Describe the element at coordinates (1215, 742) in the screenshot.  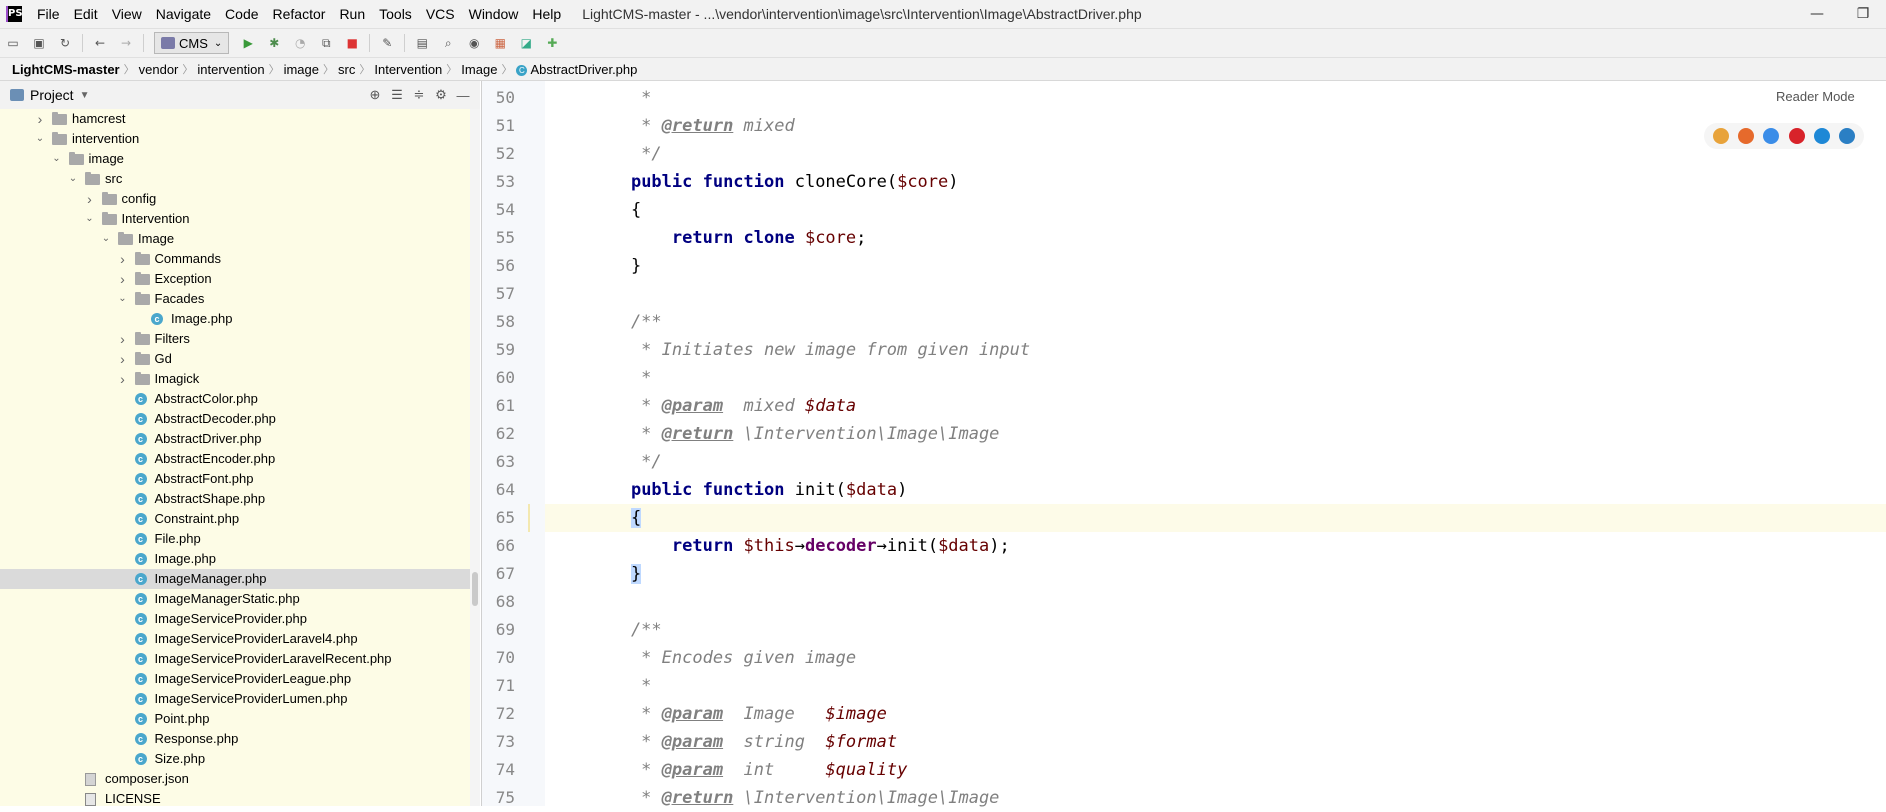
I see `code-line: * @param string $format` at that location.